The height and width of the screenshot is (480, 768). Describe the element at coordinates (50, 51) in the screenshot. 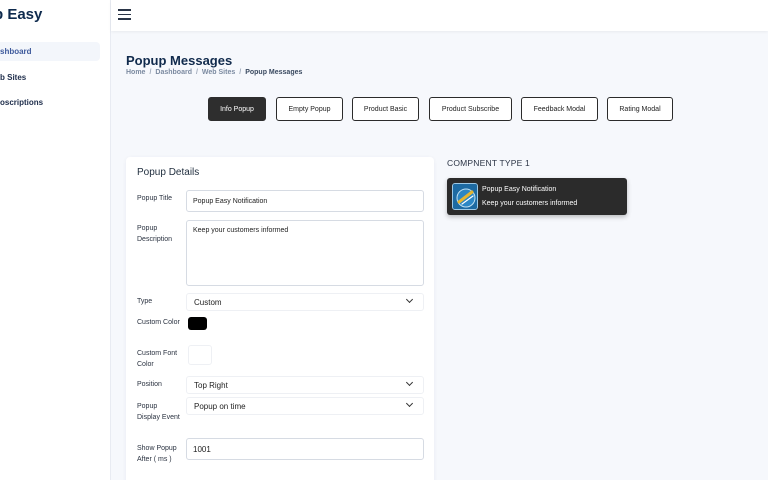

I see `sidebar-item-dashboard: shboard` at that location.